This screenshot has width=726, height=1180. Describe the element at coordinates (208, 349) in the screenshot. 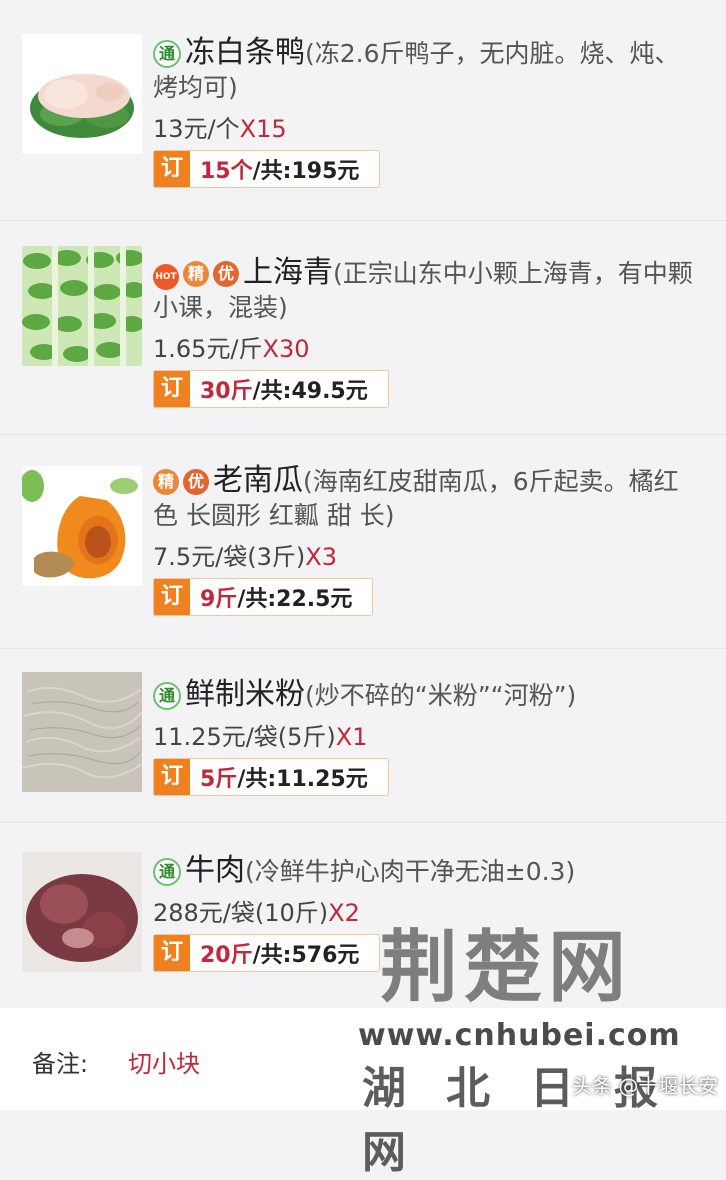

I see `price-text: 1.65元/斤` at that location.